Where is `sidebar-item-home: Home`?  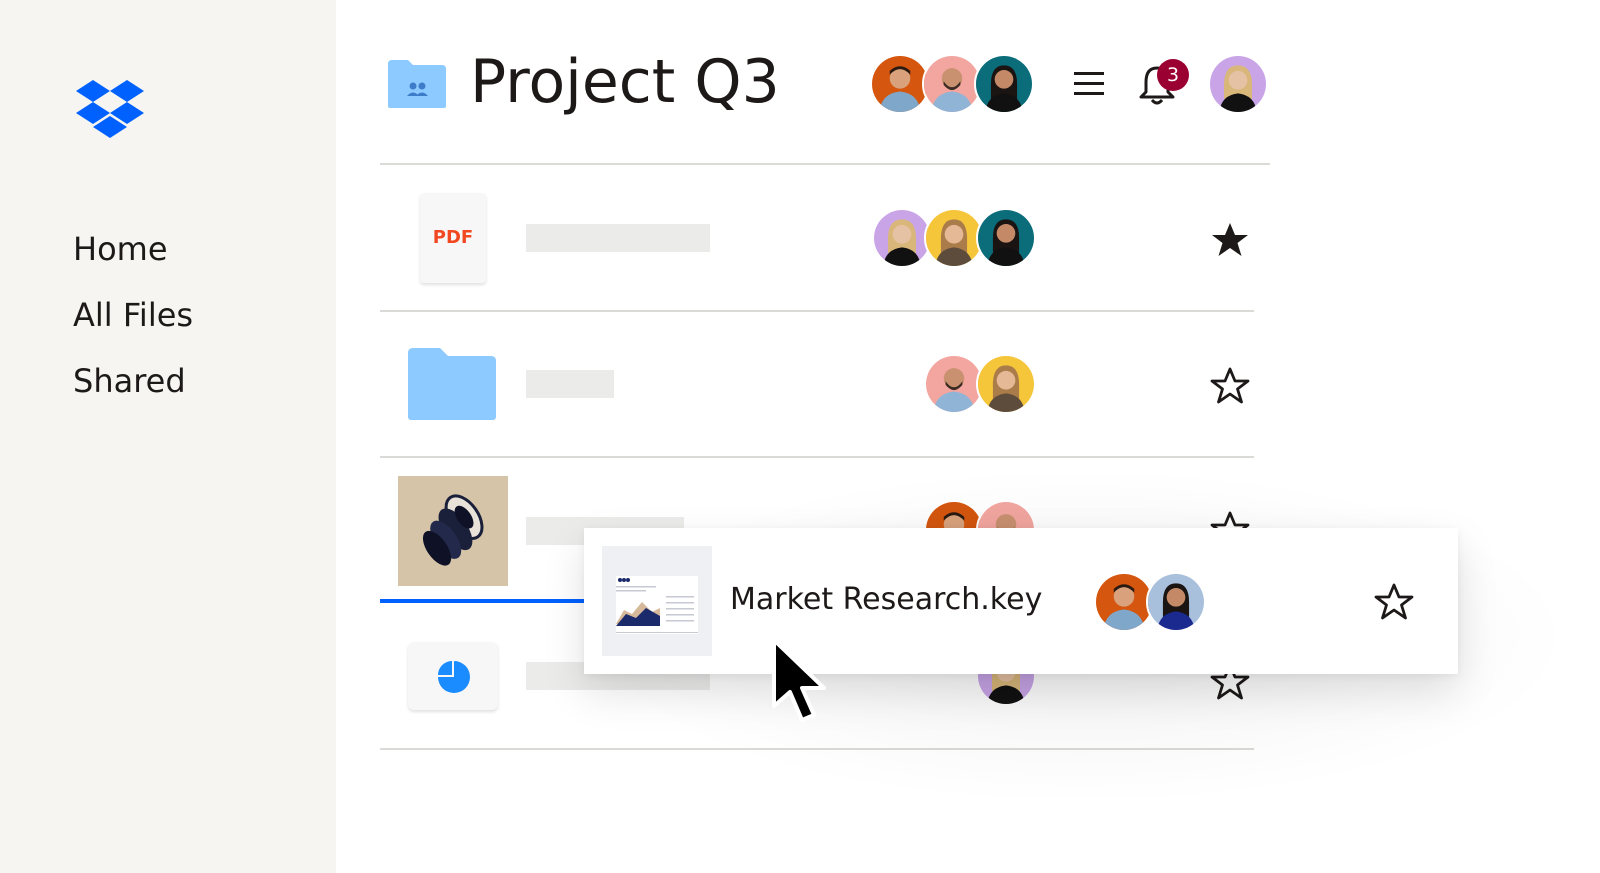 sidebar-item-home: Home is located at coordinates (133, 249).